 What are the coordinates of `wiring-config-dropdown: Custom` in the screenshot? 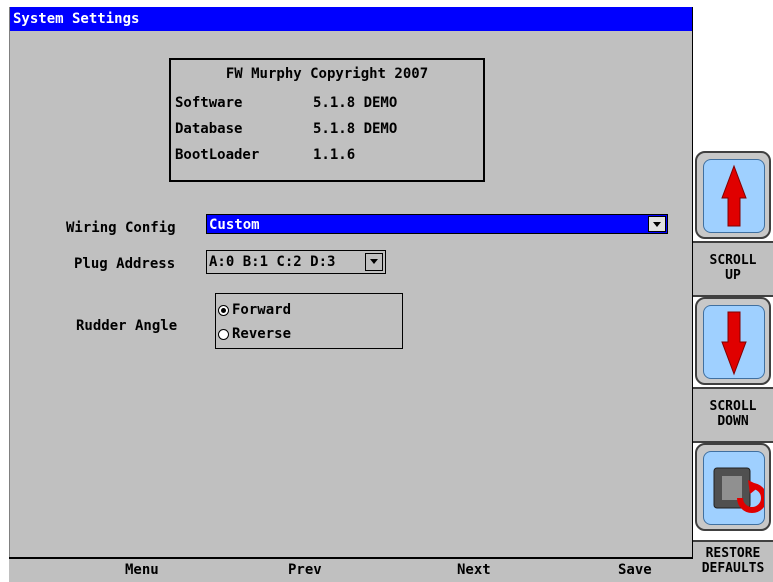 It's located at (437, 224).